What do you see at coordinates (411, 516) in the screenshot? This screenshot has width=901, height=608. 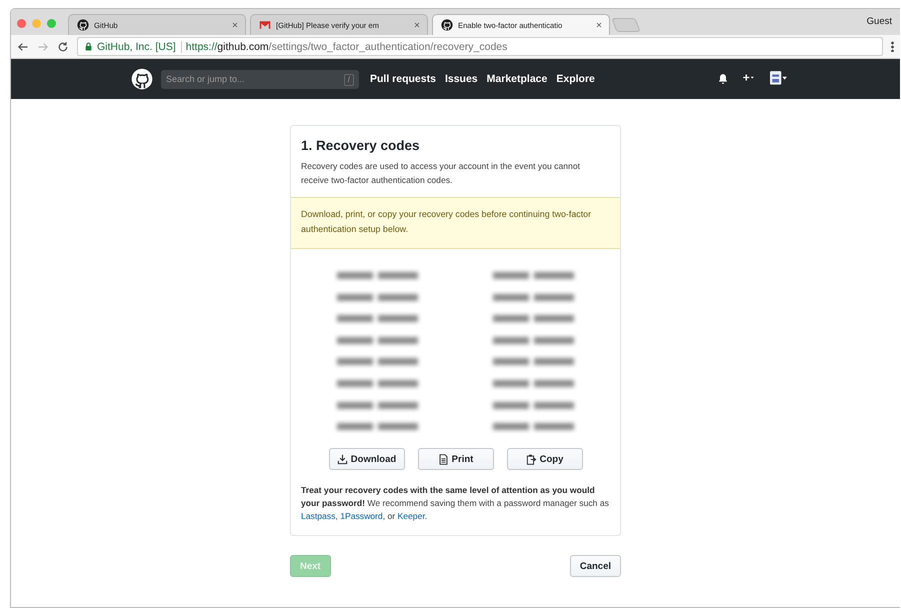 I see `link: Keeper` at bounding box center [411, 516].